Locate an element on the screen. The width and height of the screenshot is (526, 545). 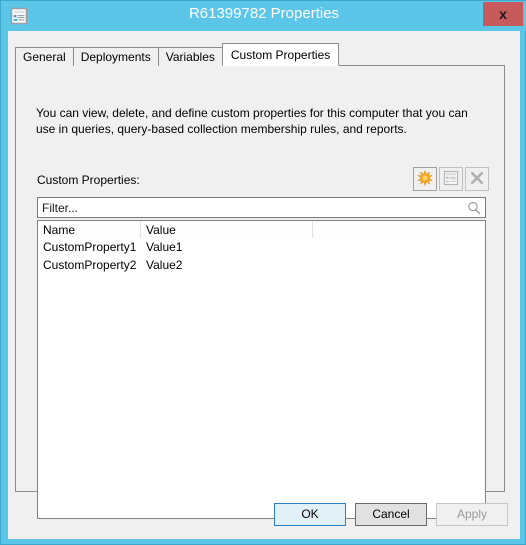
tab-custom-properties-label: Custom Properties is located at coordinates (280, 54).